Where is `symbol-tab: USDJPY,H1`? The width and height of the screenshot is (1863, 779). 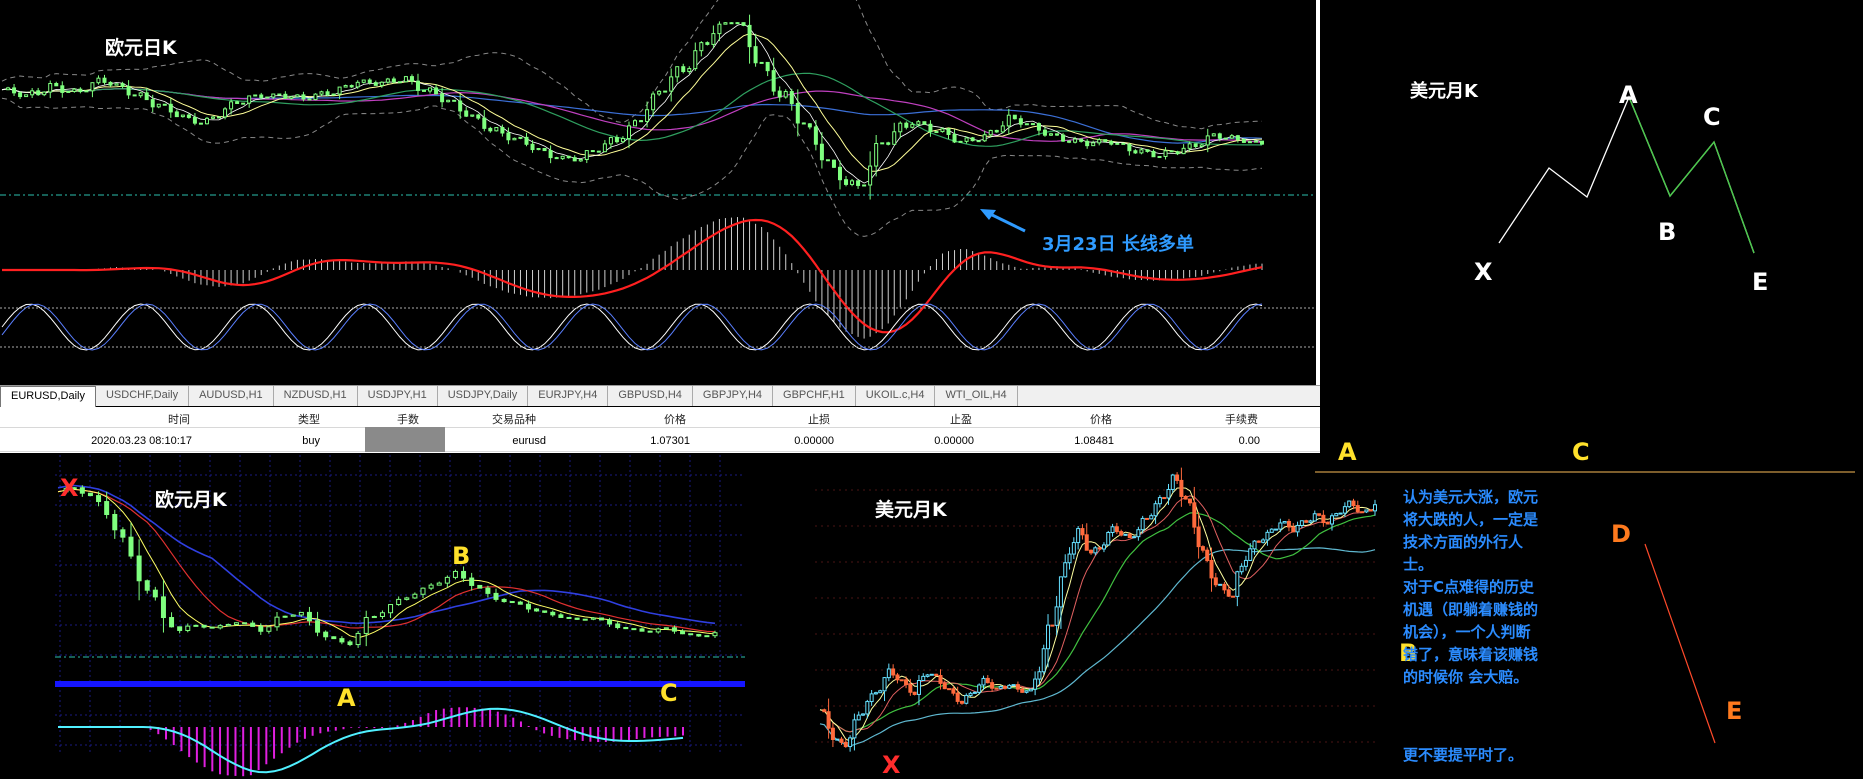 symbol-tab: USDJPY,H1 is located at coordinates (398, 396).